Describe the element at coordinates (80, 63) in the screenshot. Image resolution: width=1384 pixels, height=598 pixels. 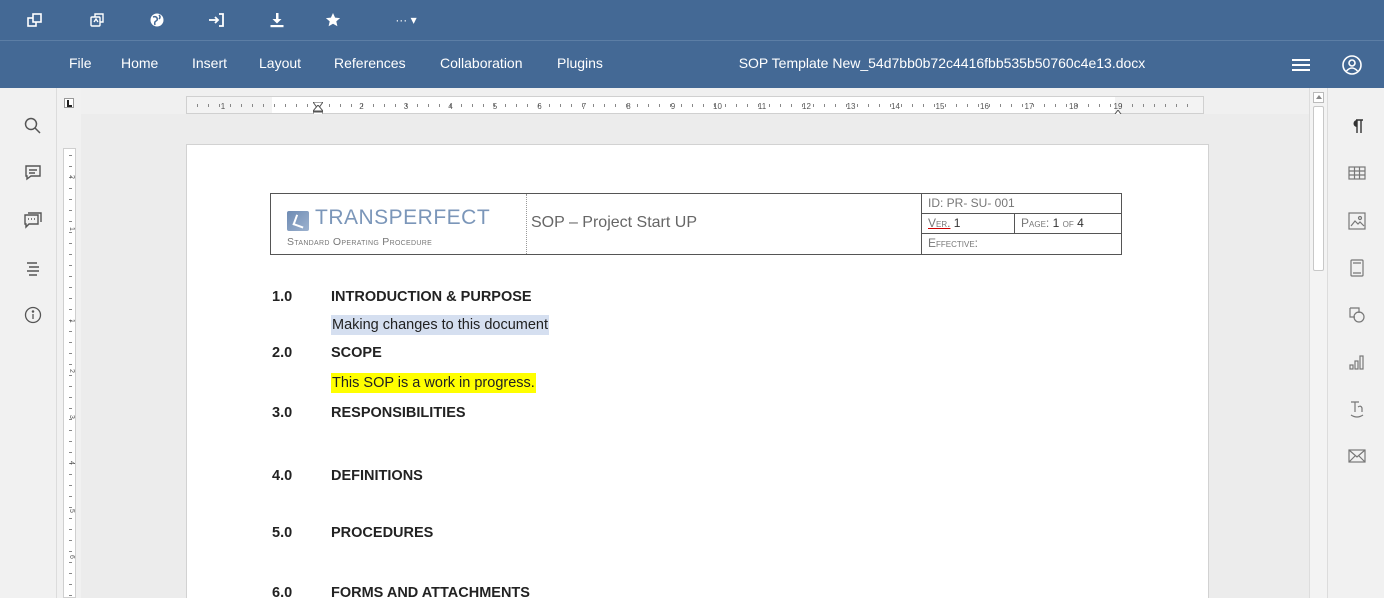
I see `menu-file: File` at that location.